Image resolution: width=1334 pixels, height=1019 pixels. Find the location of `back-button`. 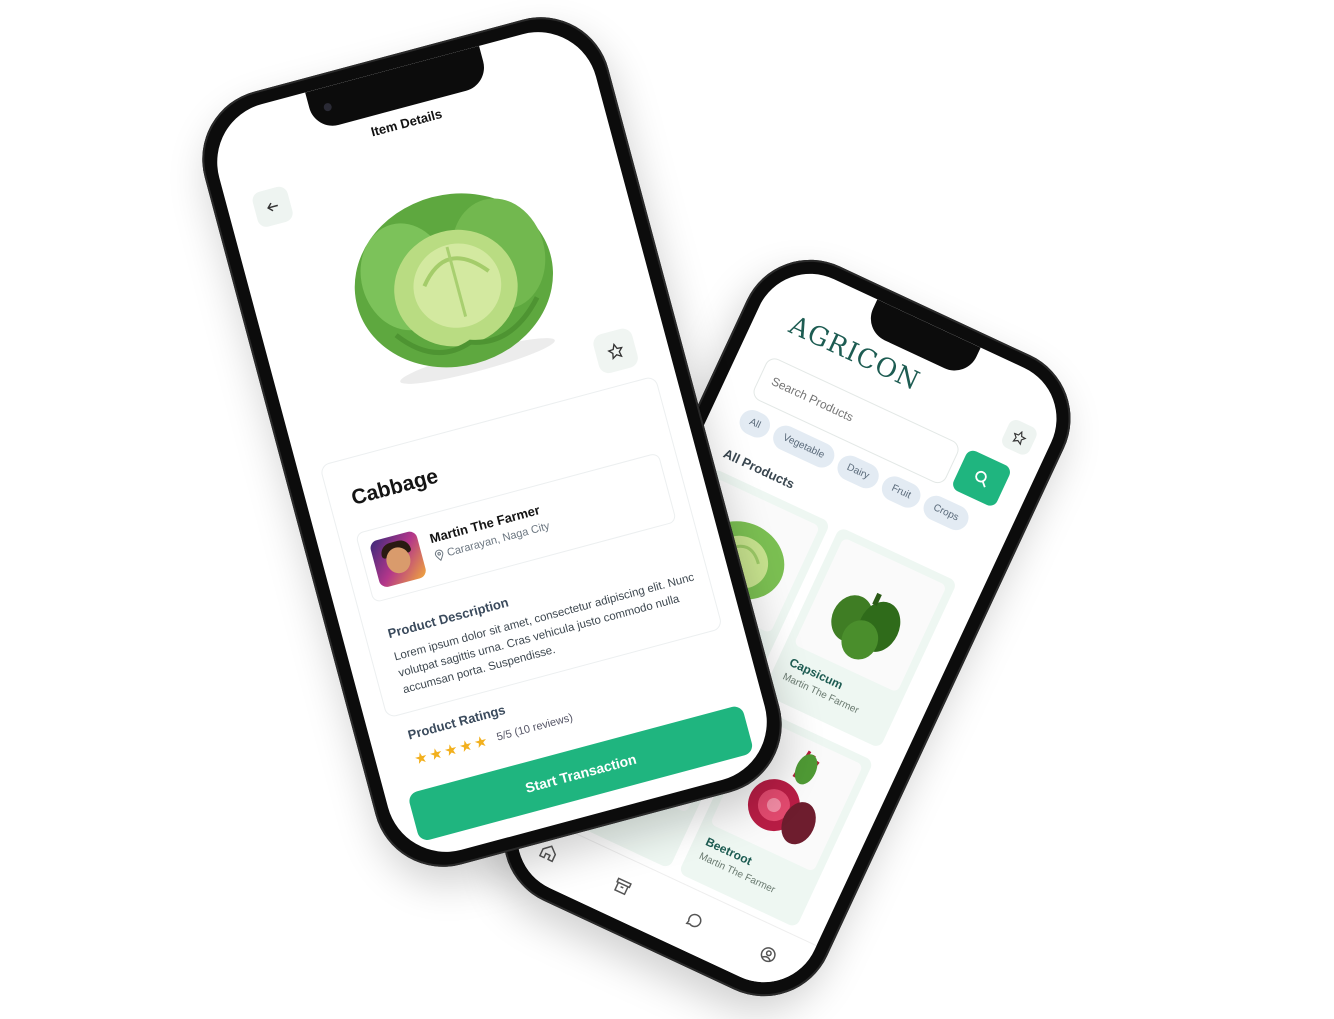

back-button is located at coordinates (272, 206).